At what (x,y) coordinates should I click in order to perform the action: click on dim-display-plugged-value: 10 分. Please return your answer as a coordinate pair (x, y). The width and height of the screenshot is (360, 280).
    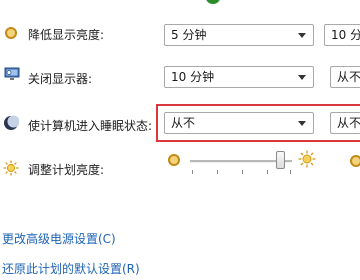
    Looking at the image, I should click on (345, 35).